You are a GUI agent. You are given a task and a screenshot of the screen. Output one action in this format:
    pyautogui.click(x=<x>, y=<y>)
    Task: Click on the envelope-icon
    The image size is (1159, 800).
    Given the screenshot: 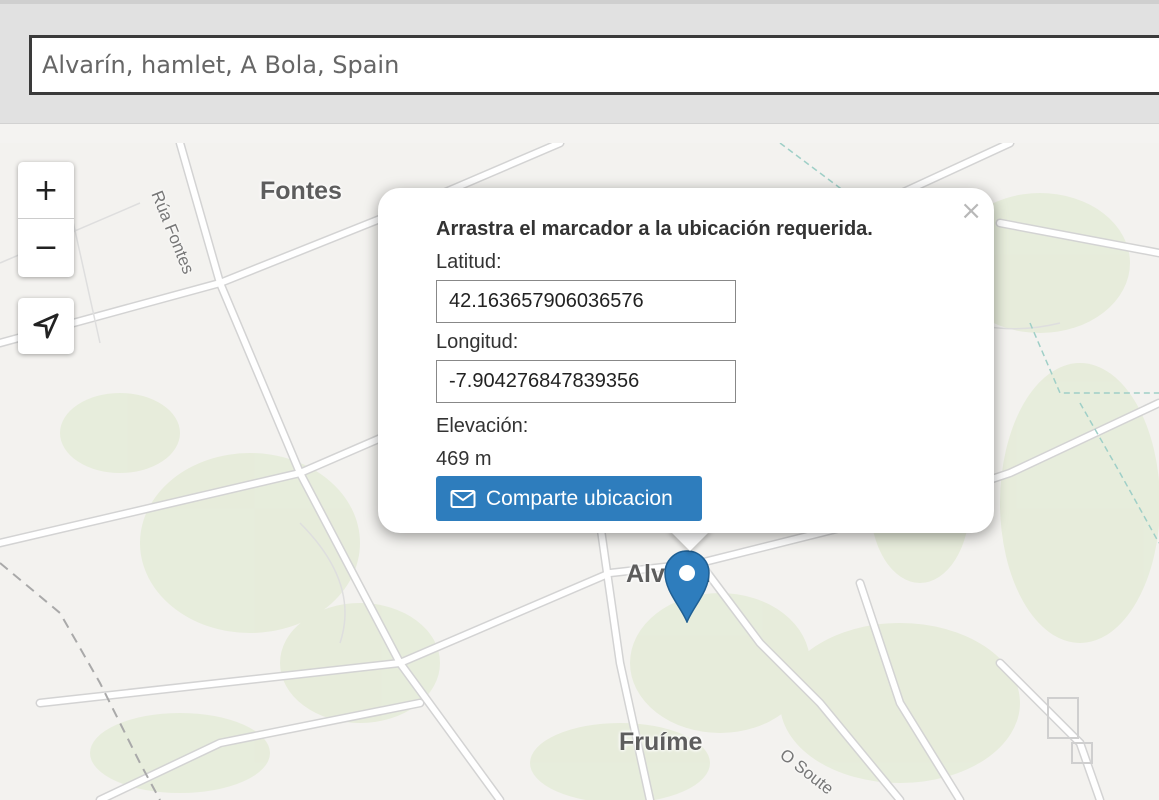 What is the action you would take?
    pyautogui.click(x=463, y=499)
    